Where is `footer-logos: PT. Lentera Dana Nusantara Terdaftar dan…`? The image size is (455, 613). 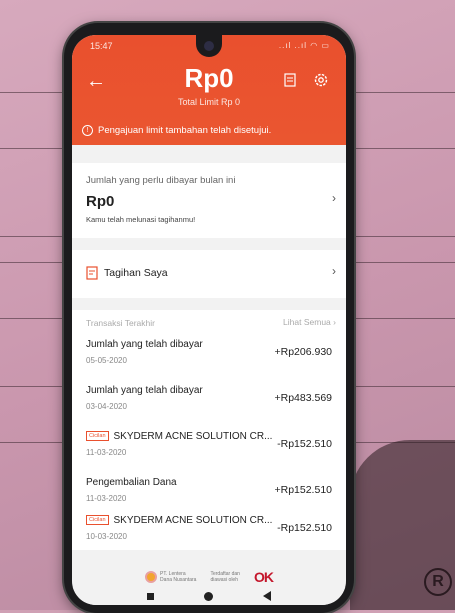 footer-logos: PT. Lentera Dana Nusantara Terdaftar dan… is located at coordinates (209, 577).